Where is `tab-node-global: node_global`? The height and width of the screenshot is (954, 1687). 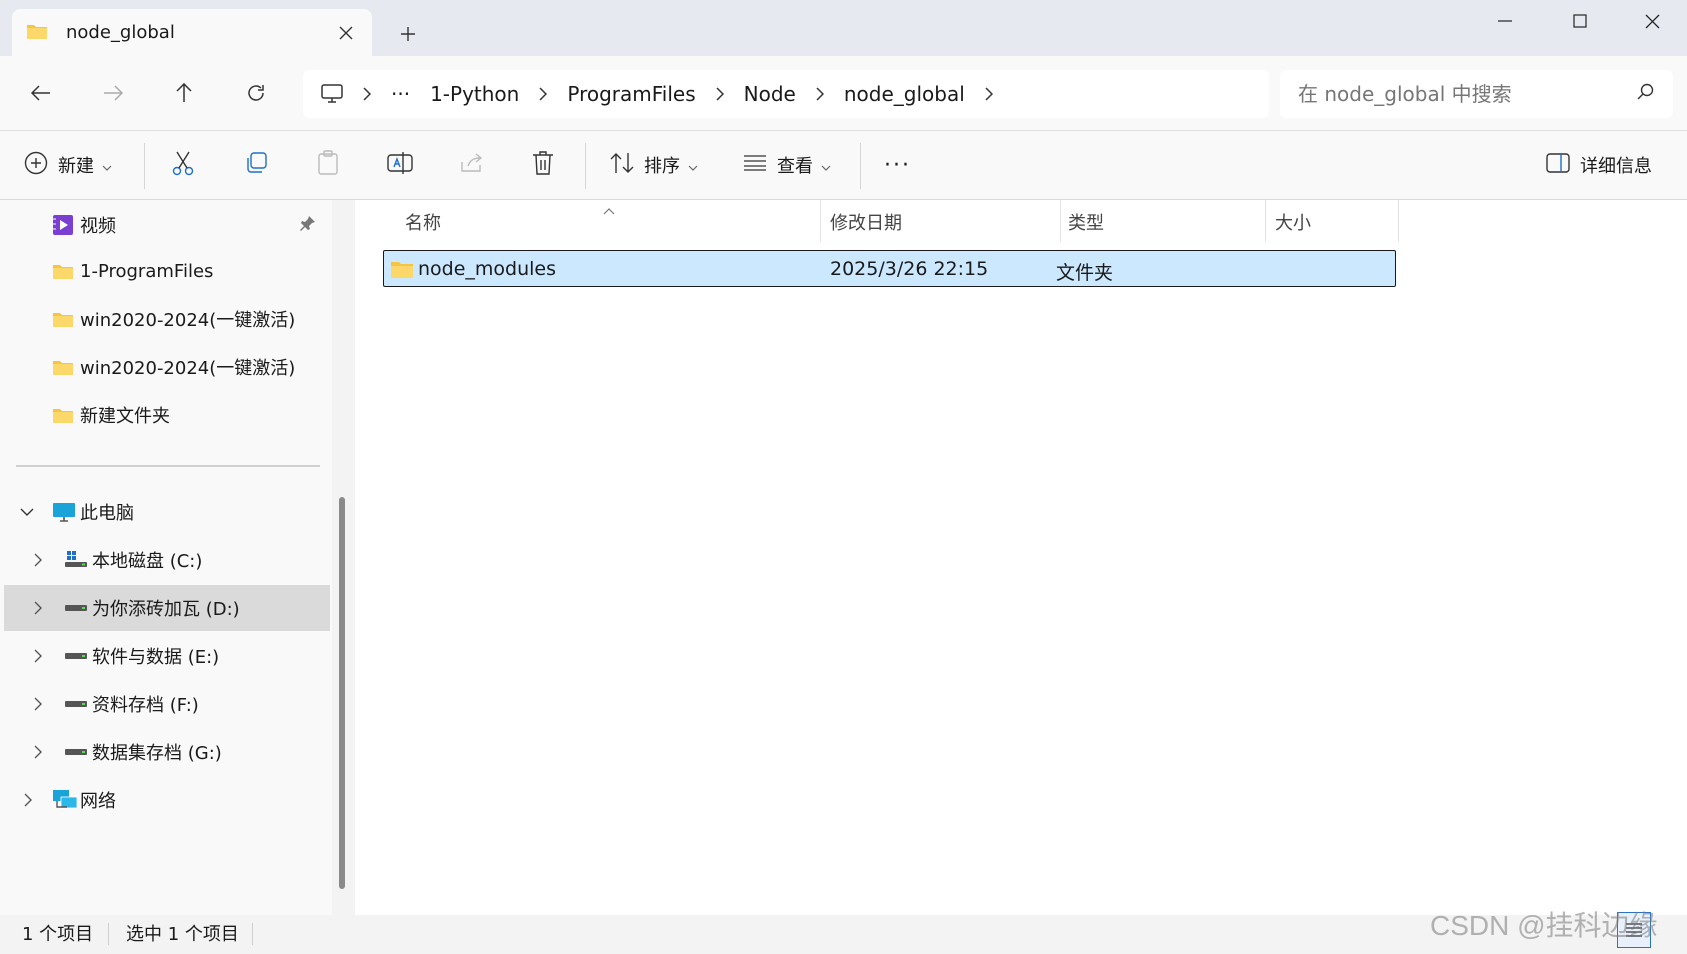 tab-node-global: node_global is located at coordinates (192, 32).